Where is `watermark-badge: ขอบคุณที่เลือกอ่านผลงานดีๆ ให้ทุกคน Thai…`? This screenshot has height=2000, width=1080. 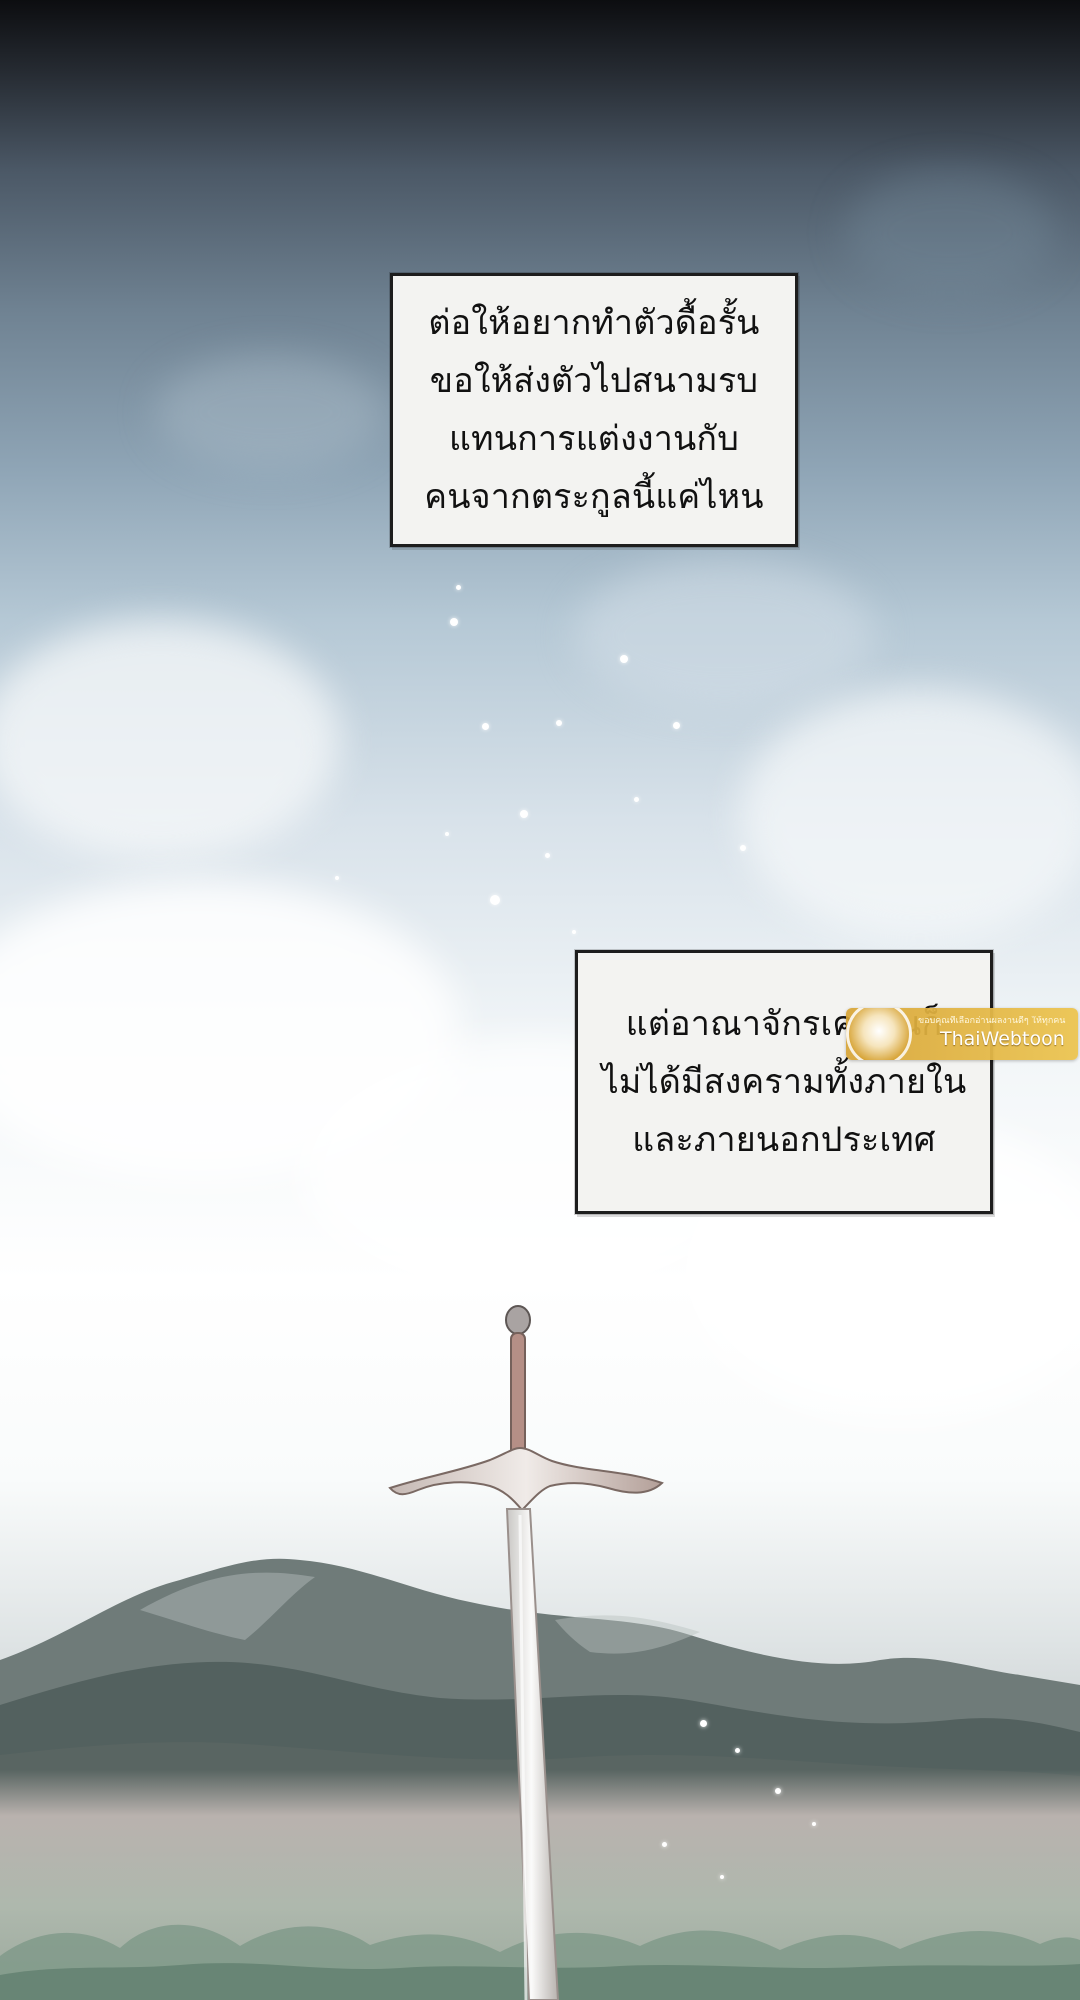 watermark-badge: ขอบคุณที่เลือกอ่านผลงานดีๆ ให้ทุกคน Thai… is located at coordinates (962, 1034).